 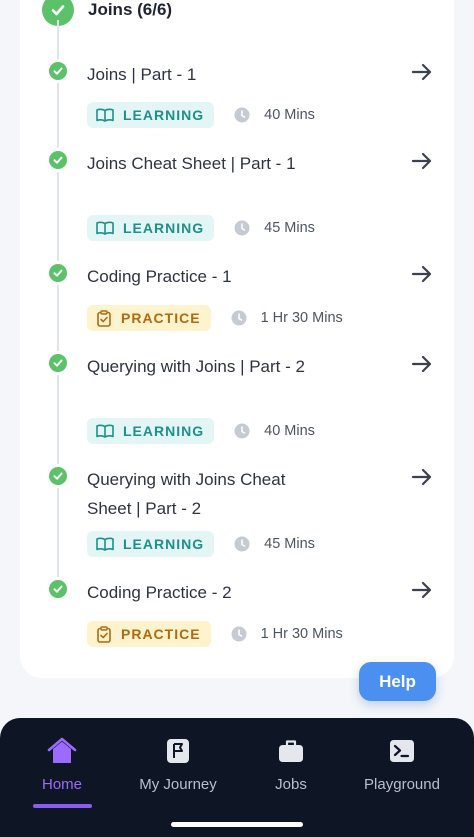 What do you see at coordinates (196, 366) in the screenshot?
I see `item-title: Querying with Joins | Part - 2` at bounding box center [196, 366].